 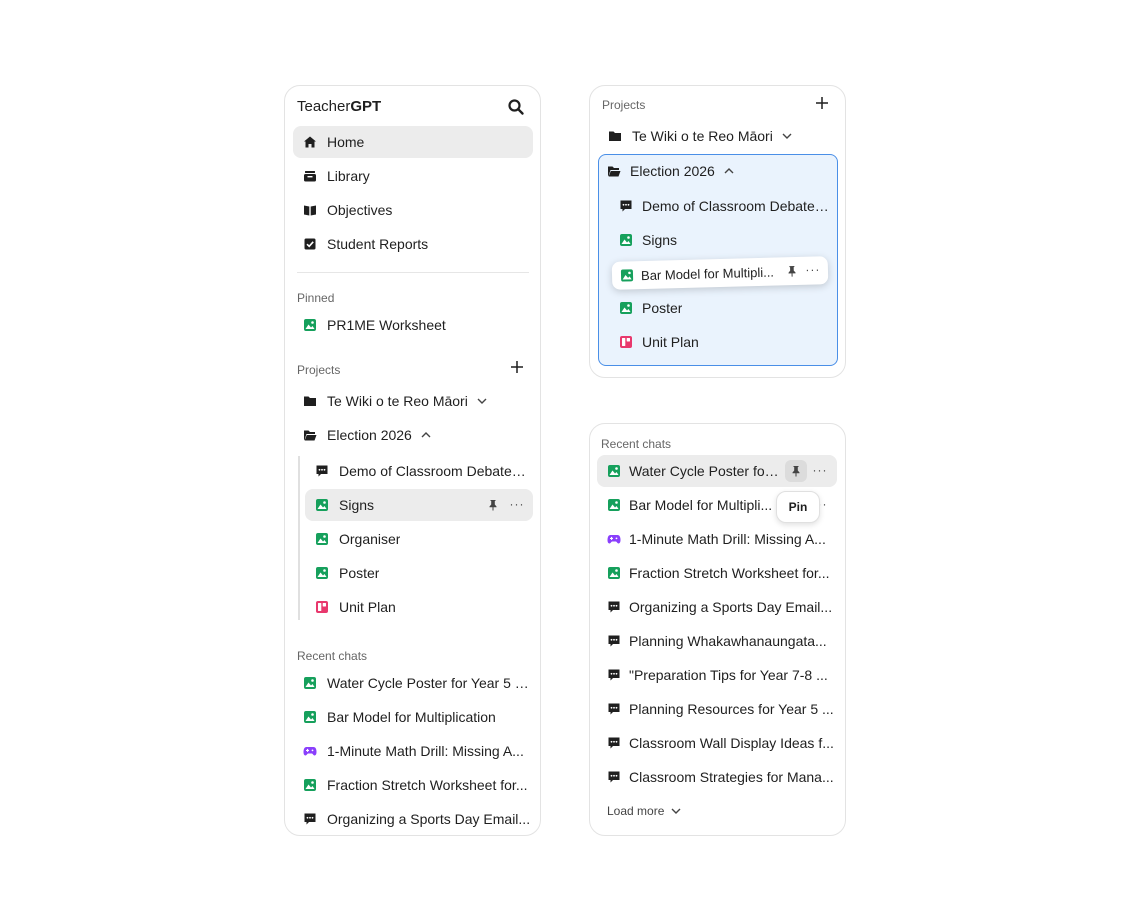 I want to click on search-icon, so click(x=516, y=107).